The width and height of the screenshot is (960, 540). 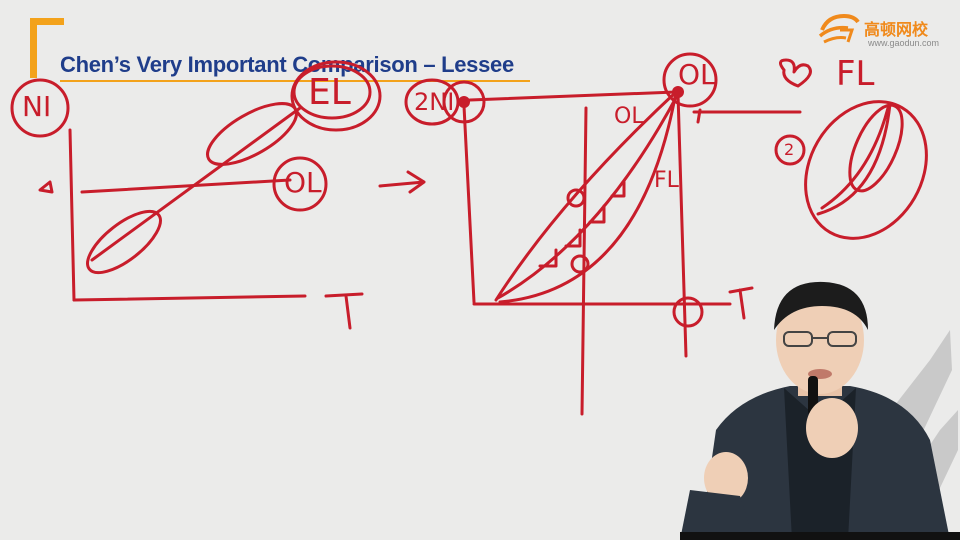 What do you see at coordinates (434, 102) in the screenshot?
I see `two-ni-label: 2NI` at bounding box center [434, 102].